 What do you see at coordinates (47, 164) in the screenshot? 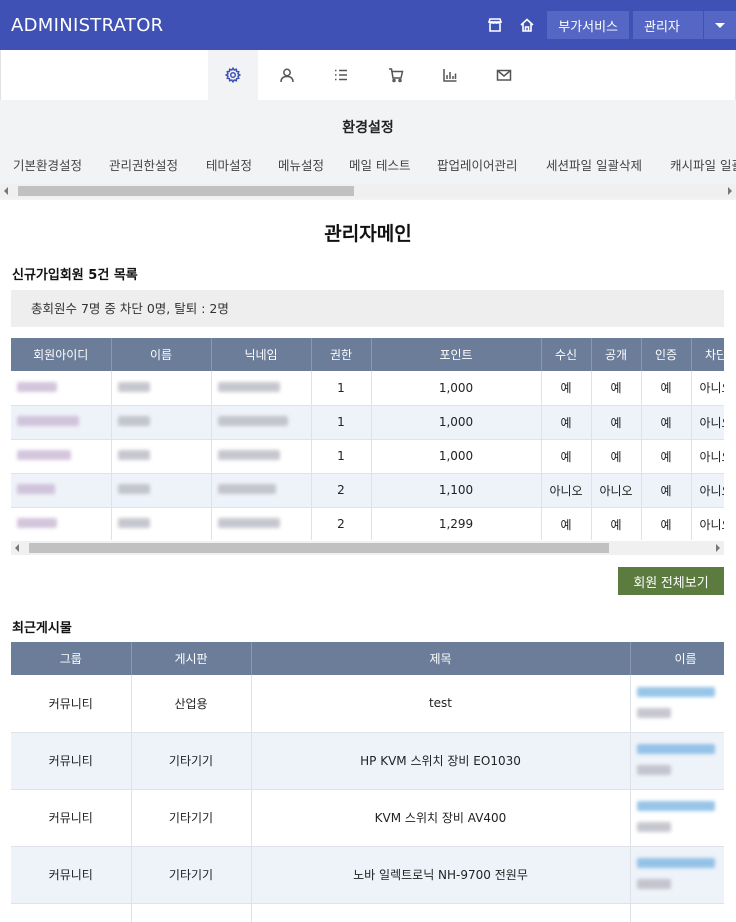
I see `submenu-tab-basic: 기본환경설정` at bounding box center [47, 164].